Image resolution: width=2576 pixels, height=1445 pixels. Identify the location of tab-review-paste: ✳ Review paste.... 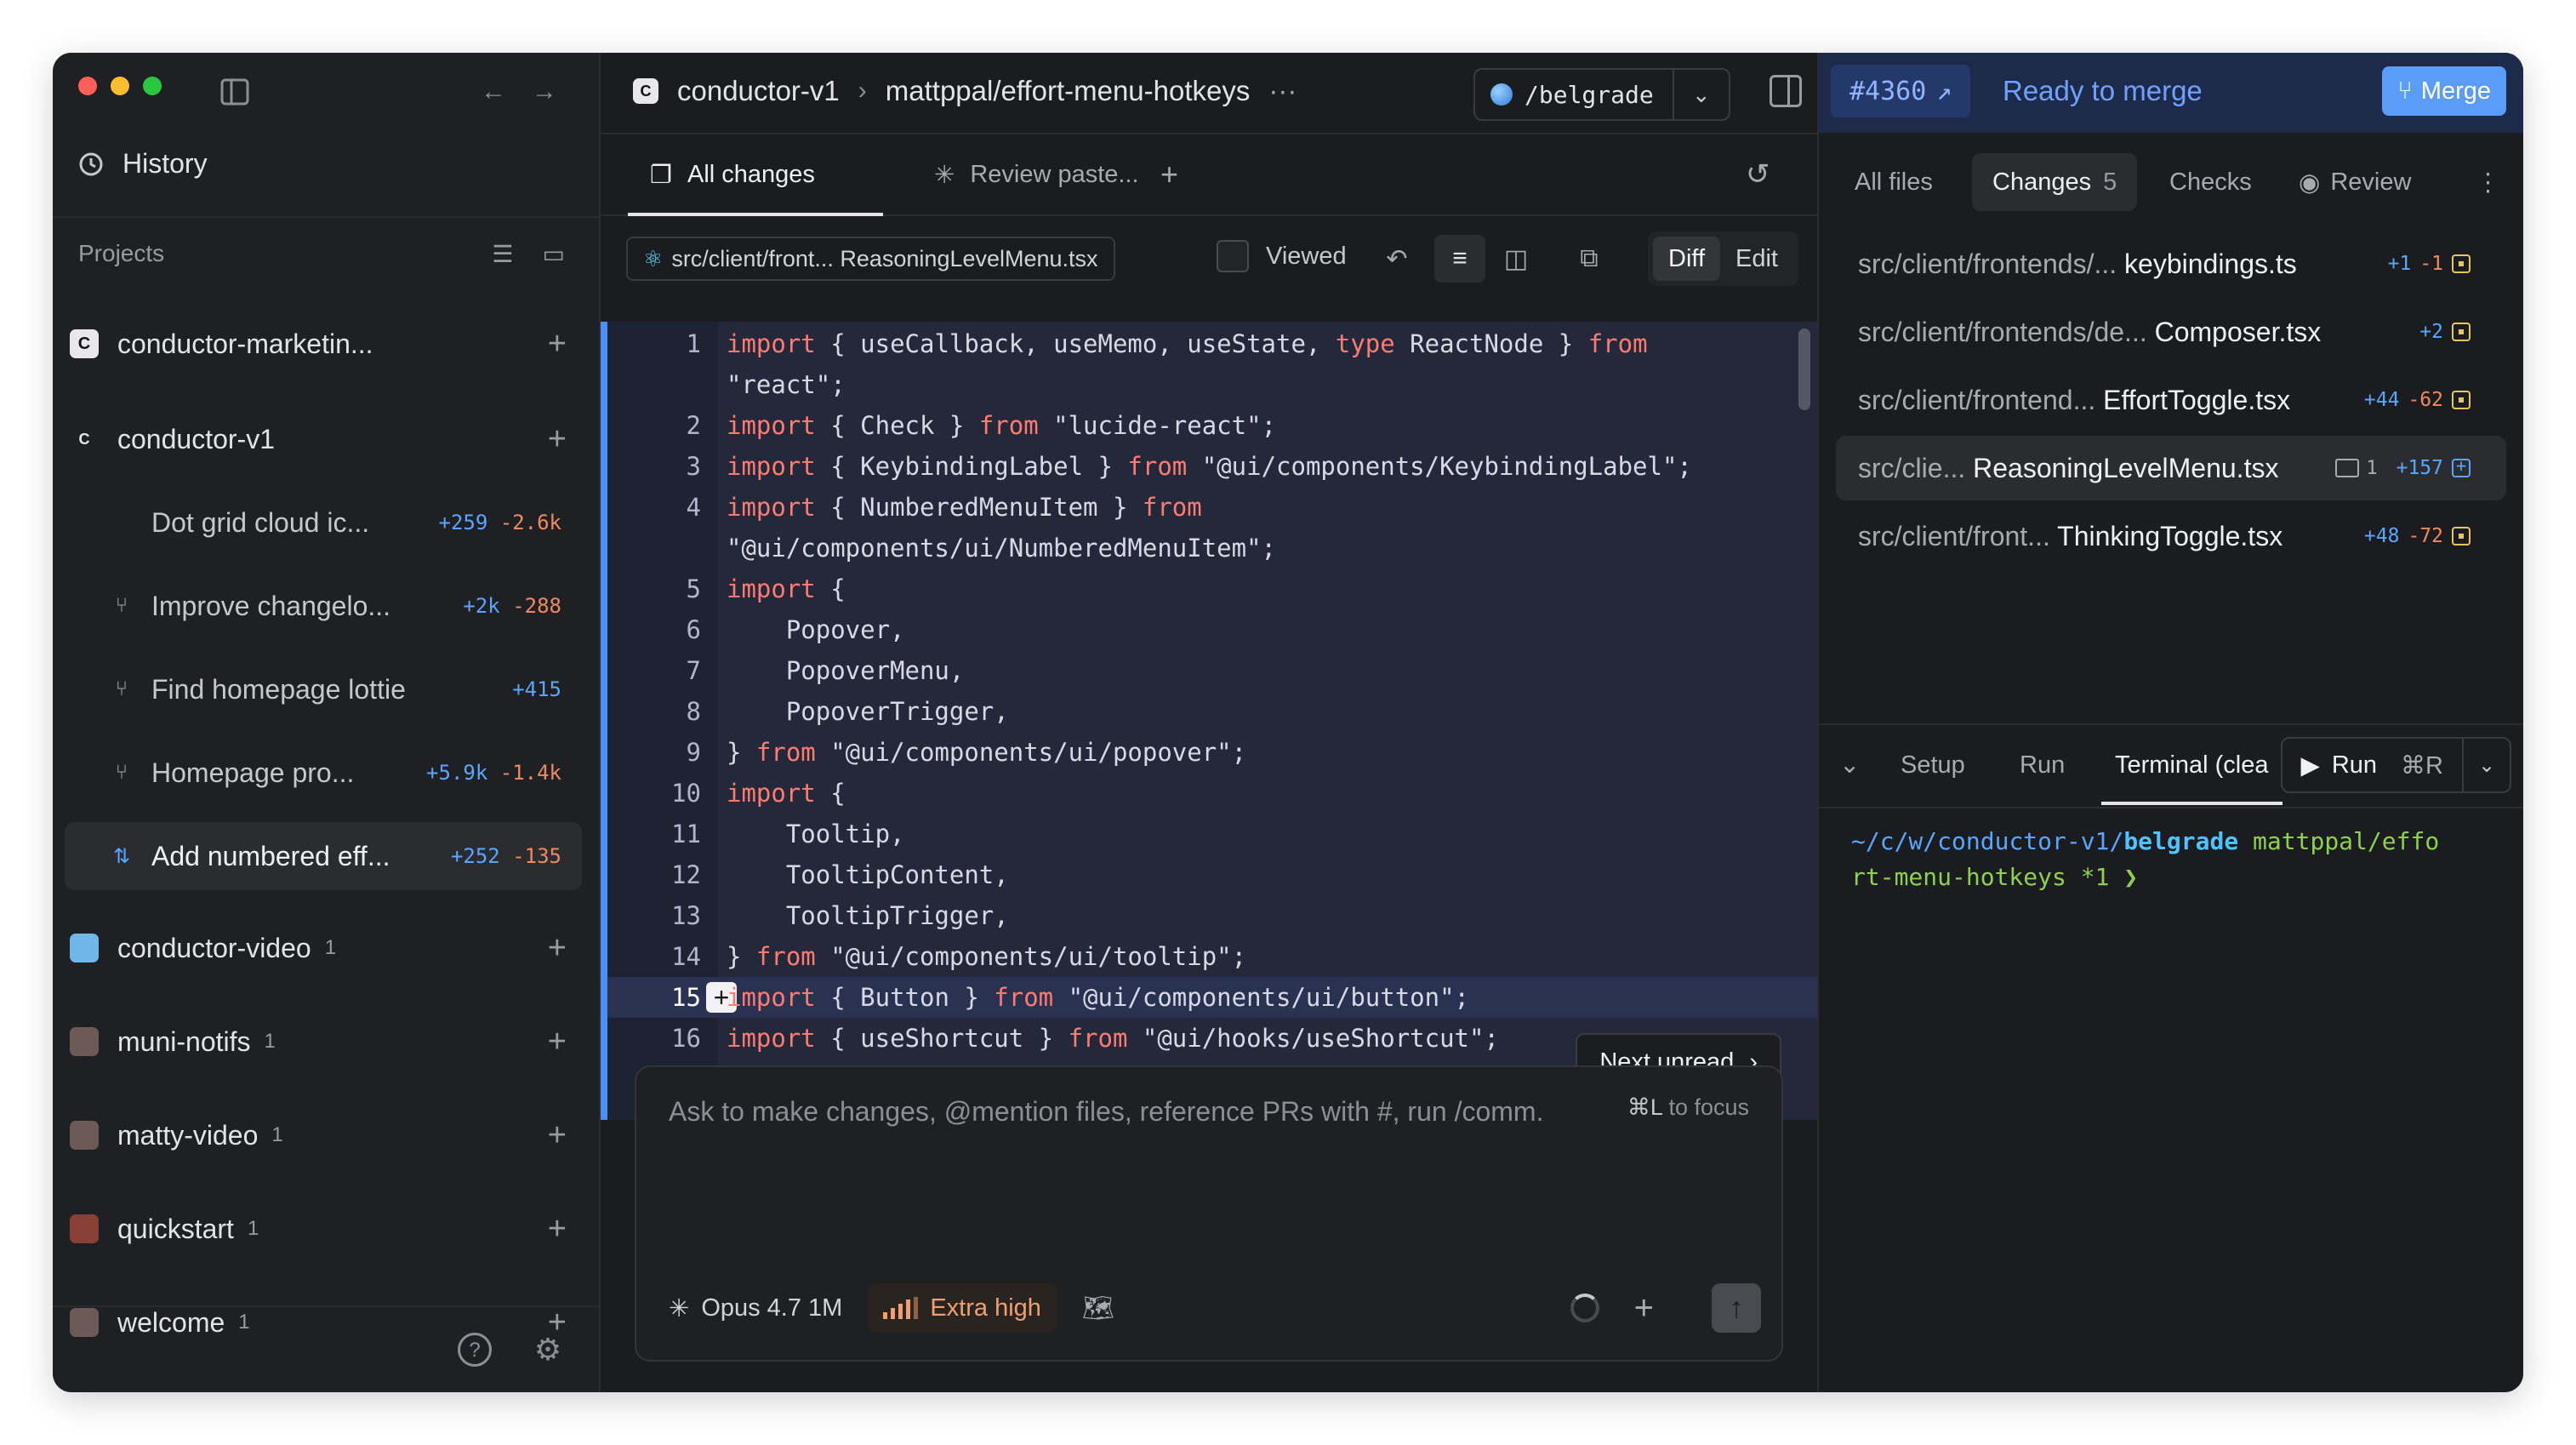
(1036, 174).